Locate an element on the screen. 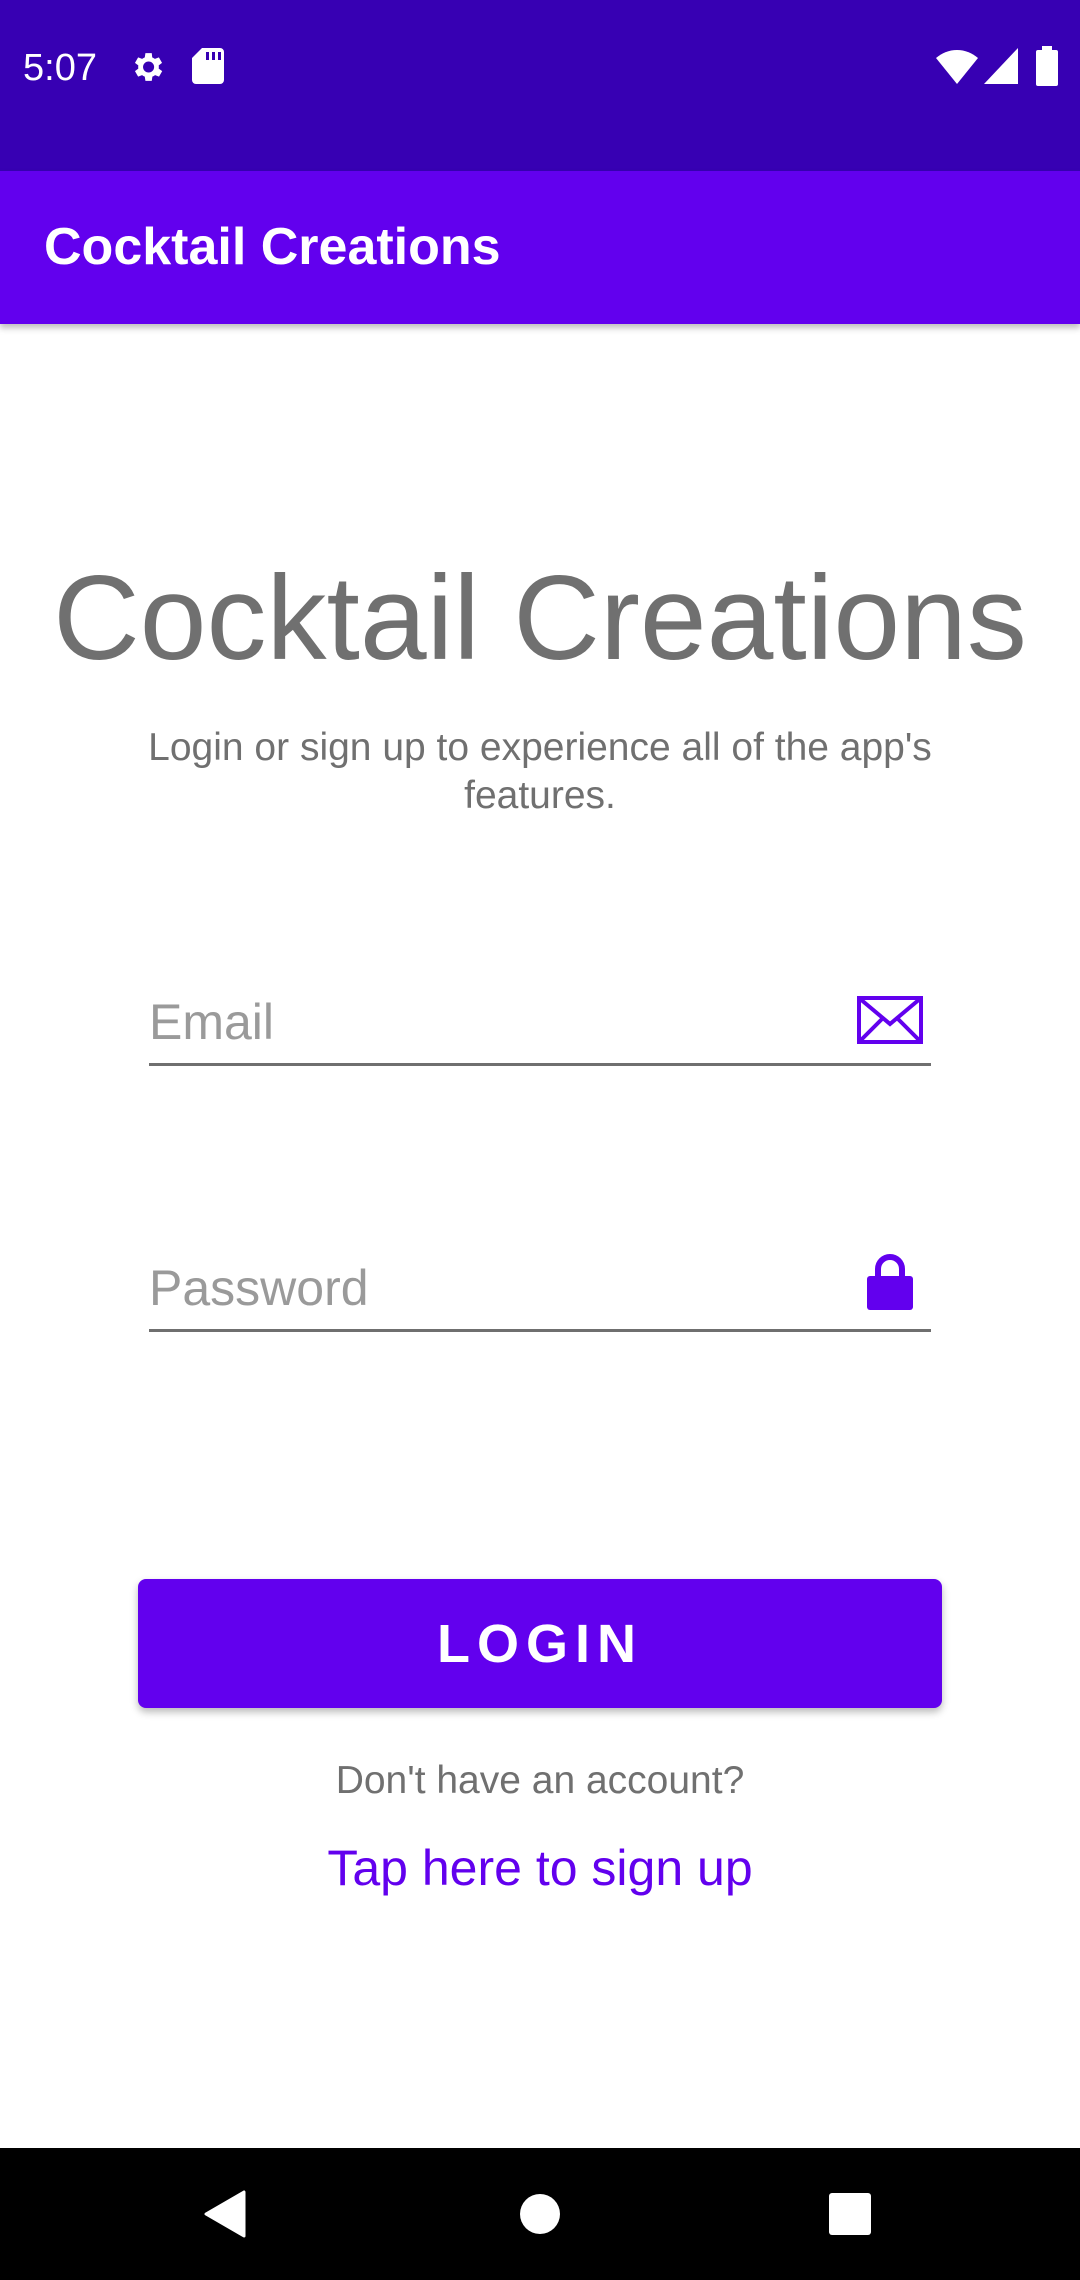  email-input is located at coordinates (499, 1022).